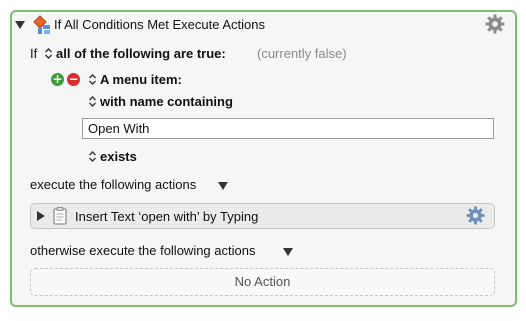  Describe the element at coordinates (288, 128) in the screenshot. I see `menu-item-name-field: Open With` at that location.